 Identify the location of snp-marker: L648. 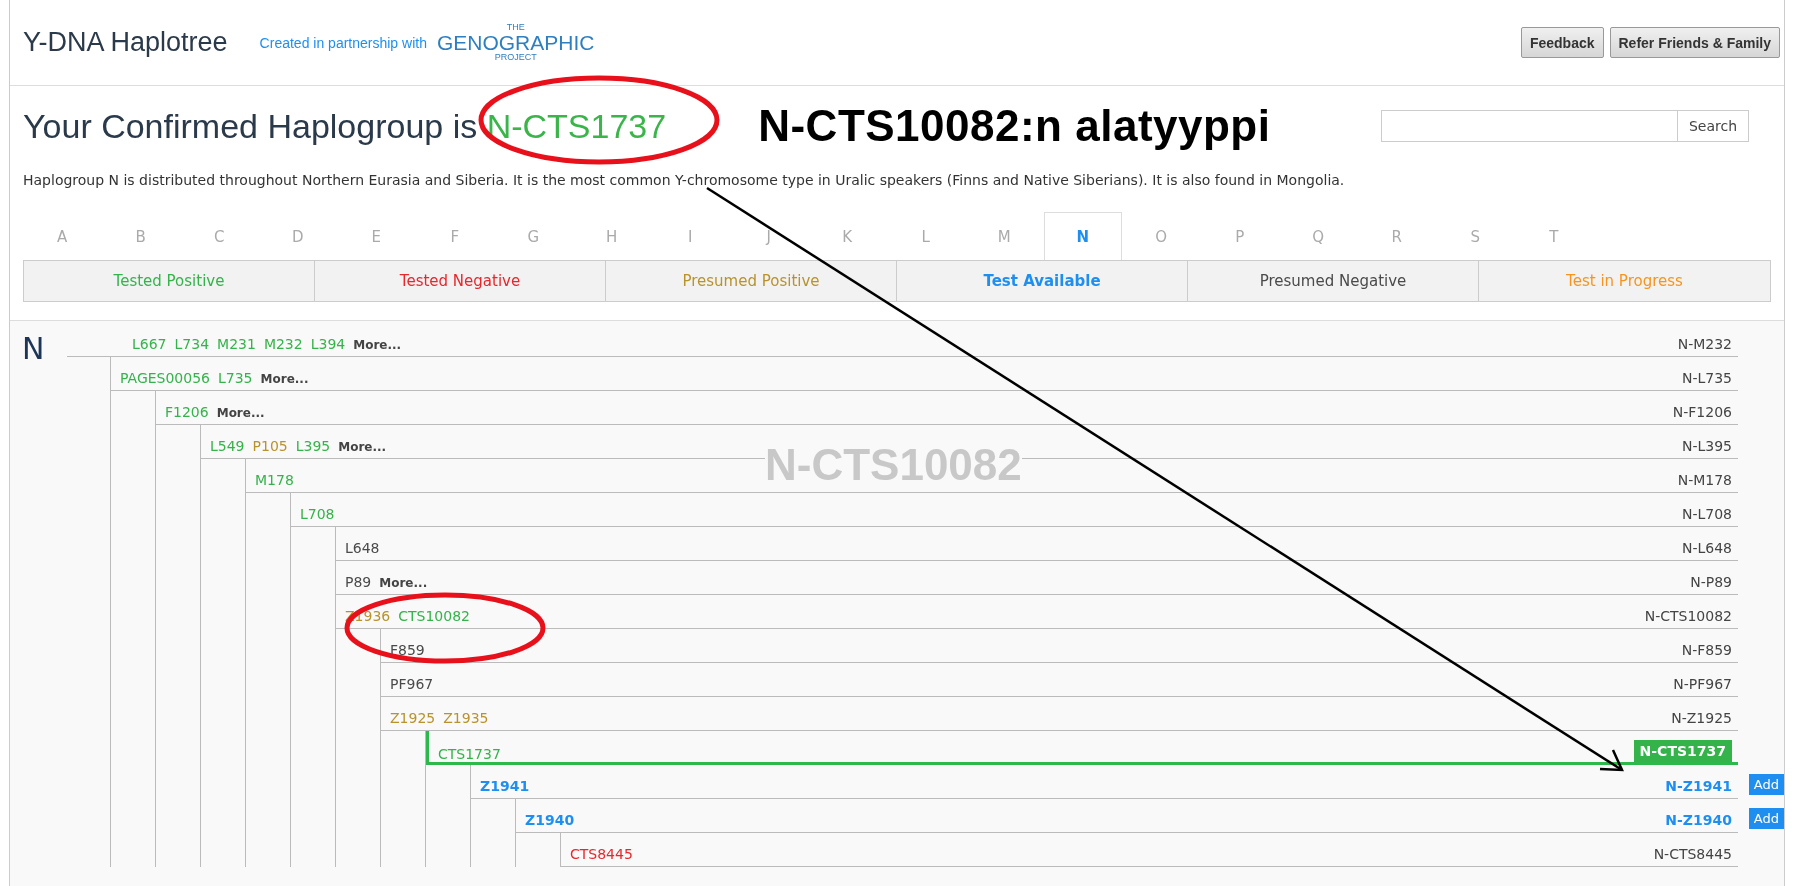
(362, 548).